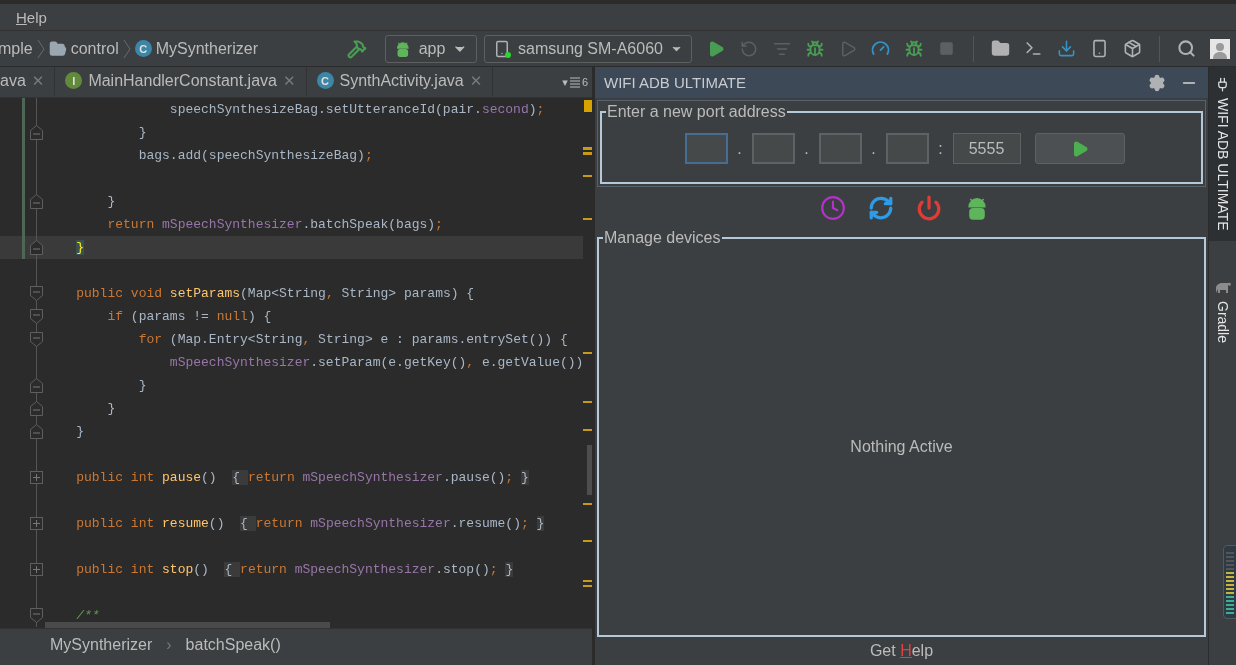  I want to click on side-tab: WIFI ADB ULTIMATE, so click(1222, 154).